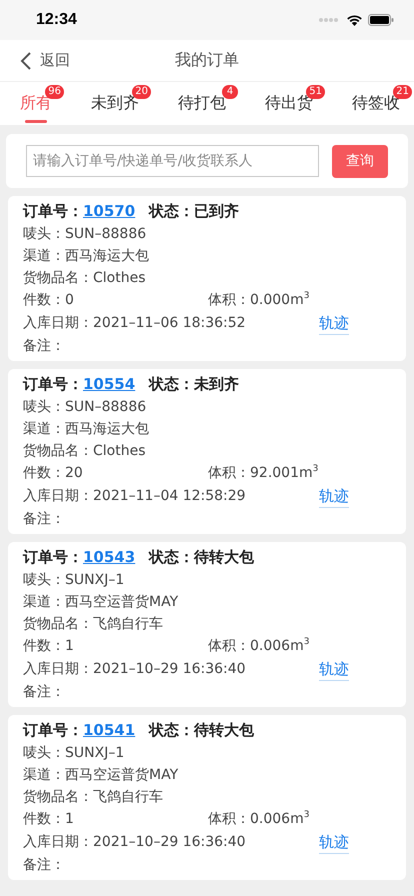 Image resolution: width=414 pixels, height=896 pixels. What do you see at coordinates (207, 60) in the screenshot?
I see `page-title: 我的订单` at bounding box center [207, 60].